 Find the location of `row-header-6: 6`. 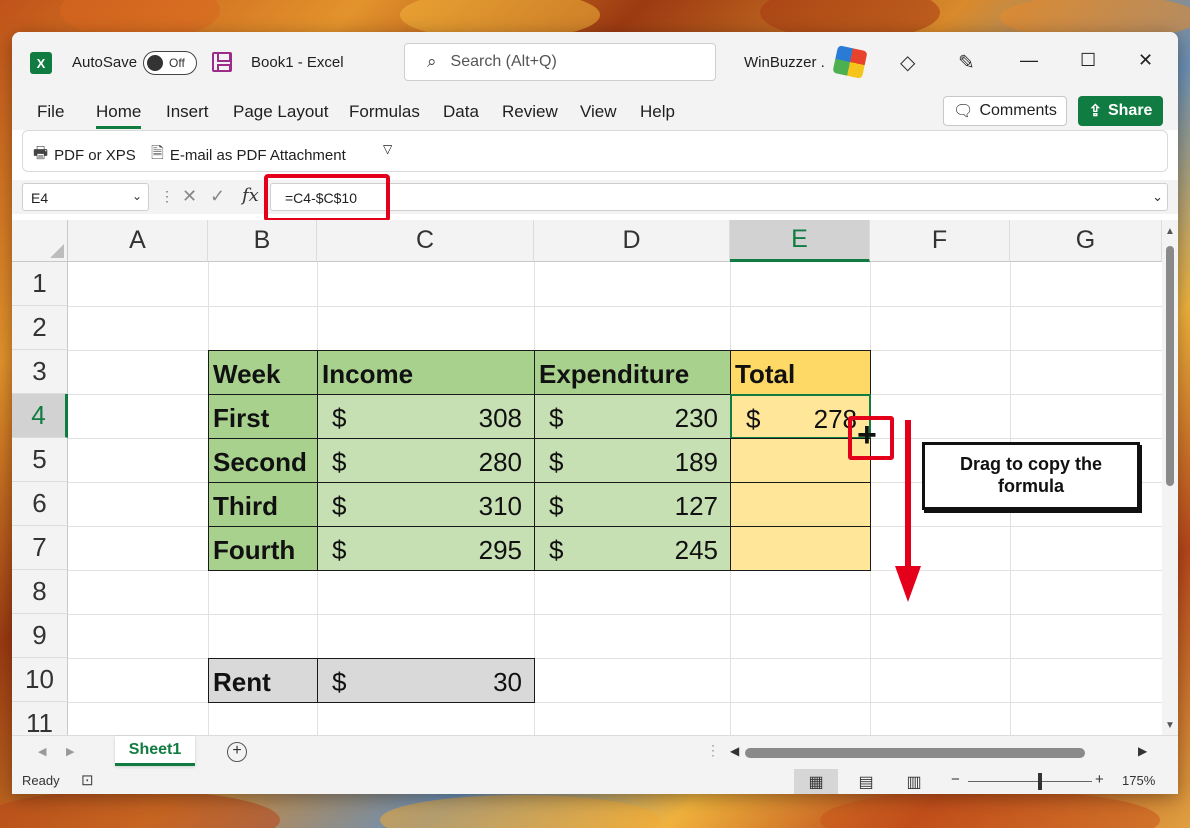

row-header-6: 6 is located at coordinates (40, 504).